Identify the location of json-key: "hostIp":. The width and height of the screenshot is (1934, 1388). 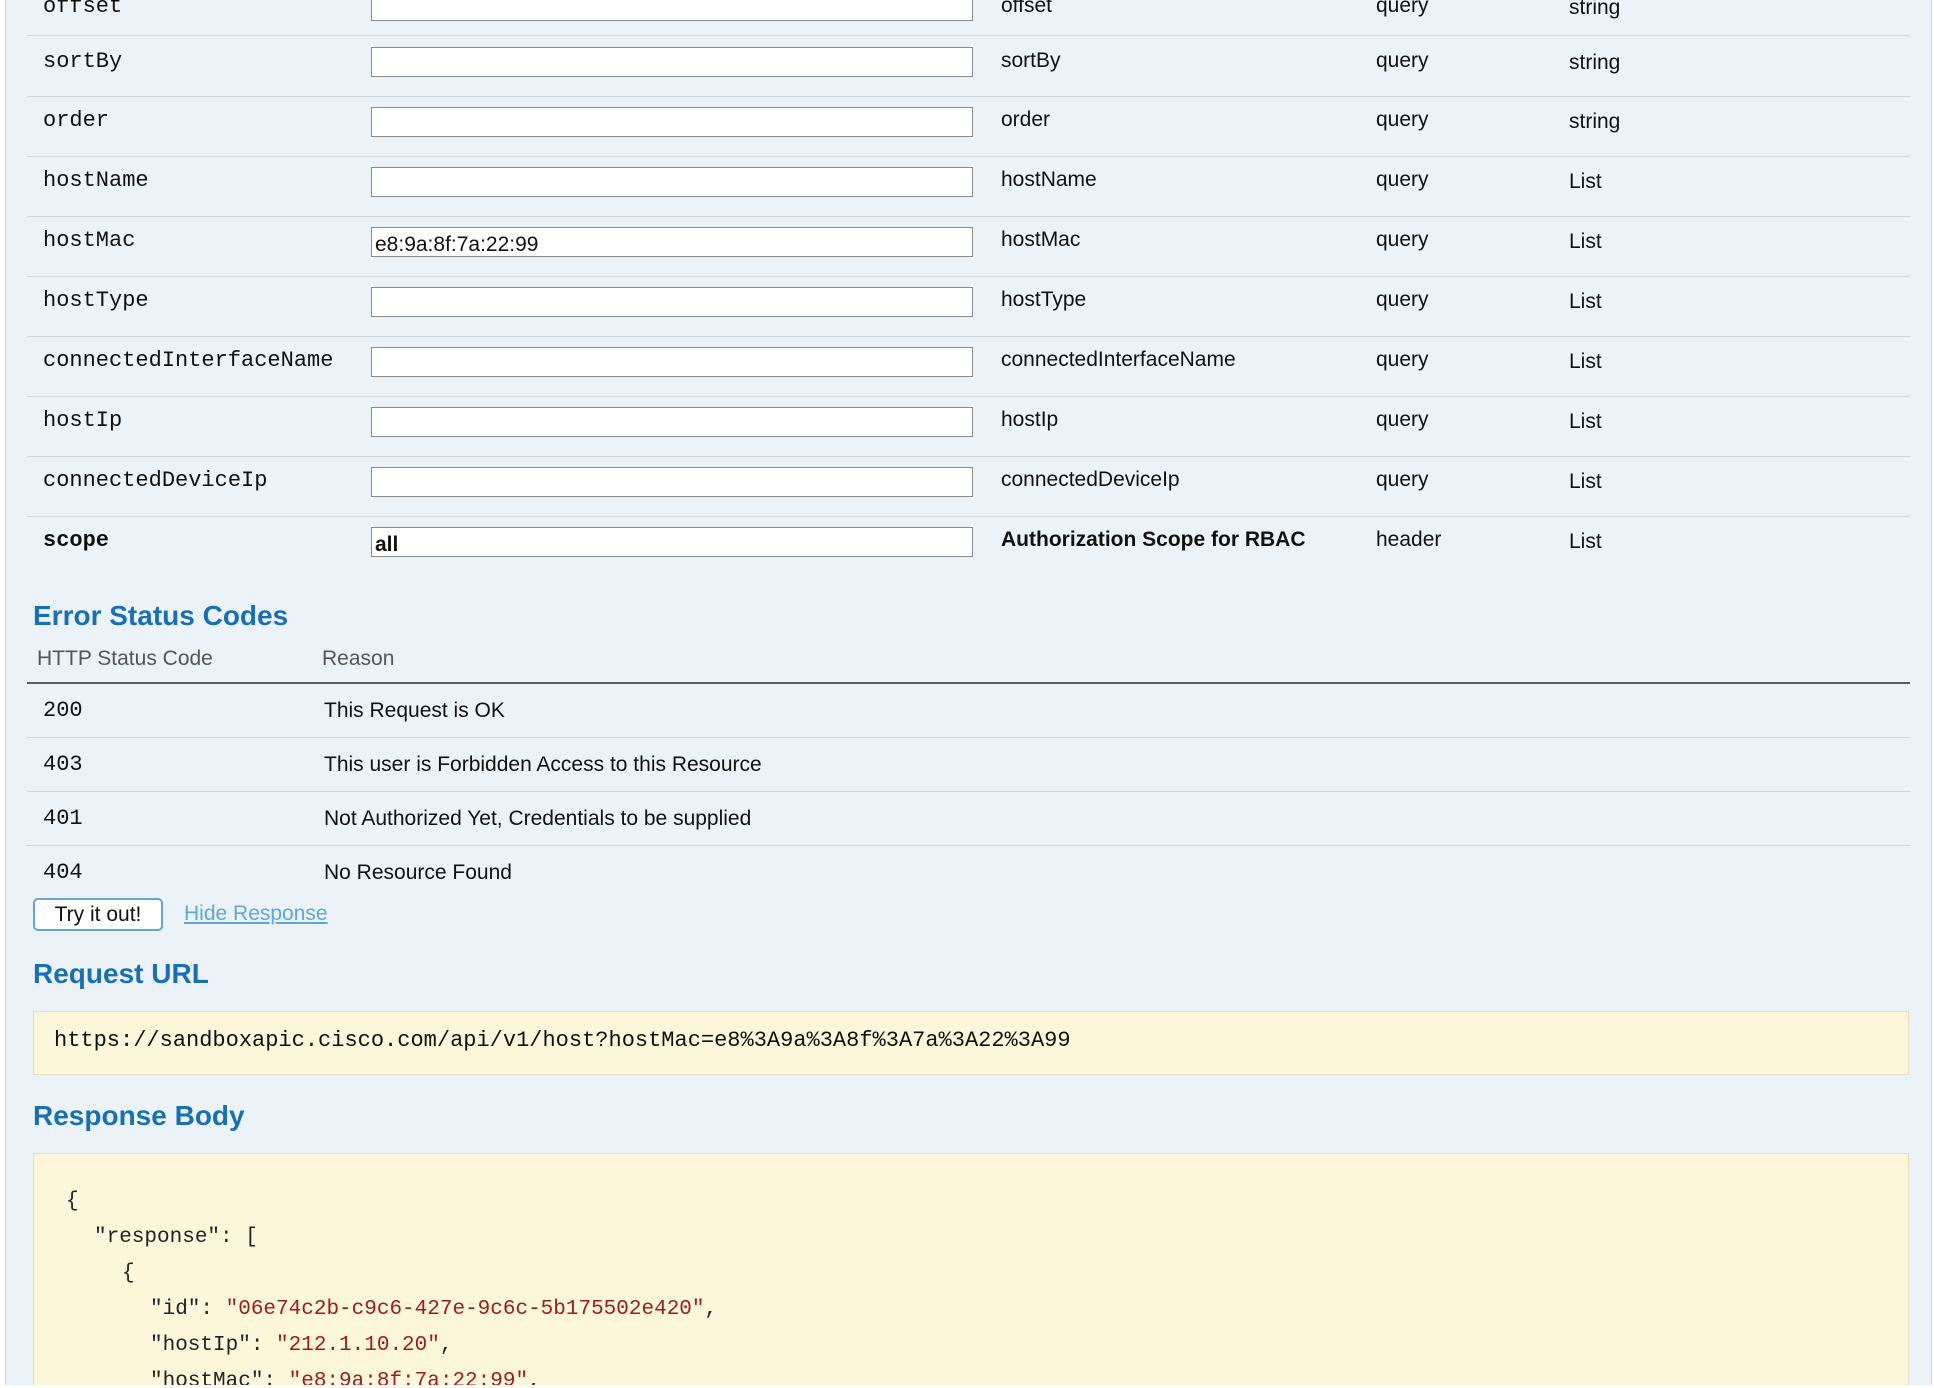
(213, 1345).